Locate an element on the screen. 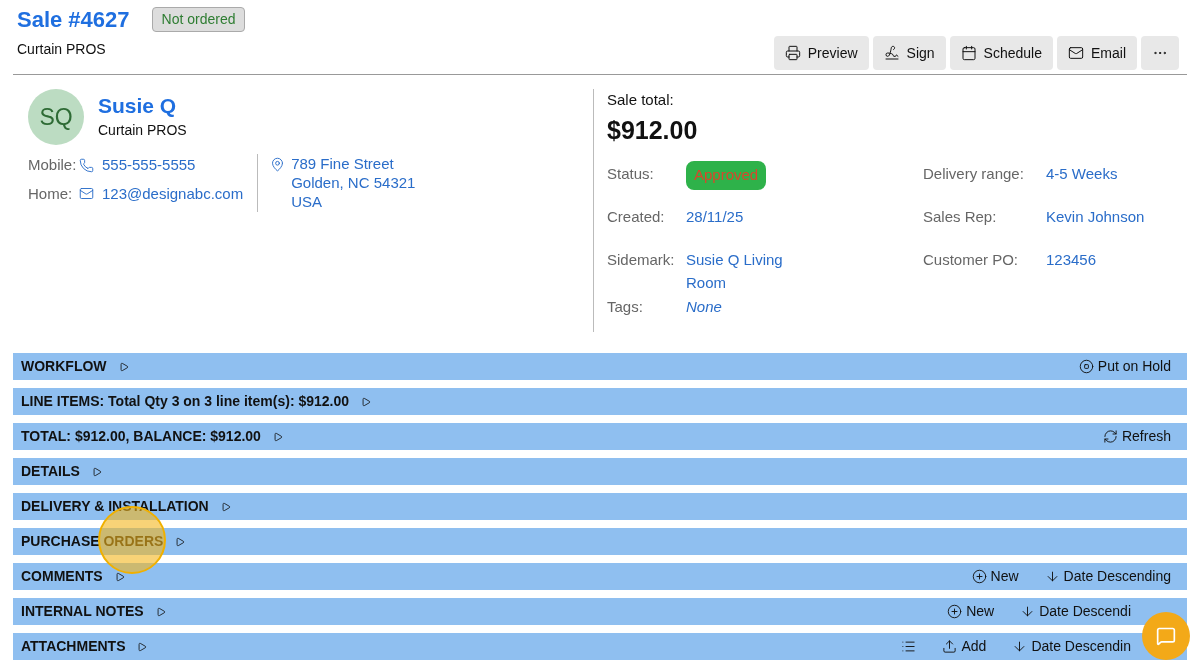 The image size is (1200, 670). customer-name: Susie Q is located at coordinates (142, 106).